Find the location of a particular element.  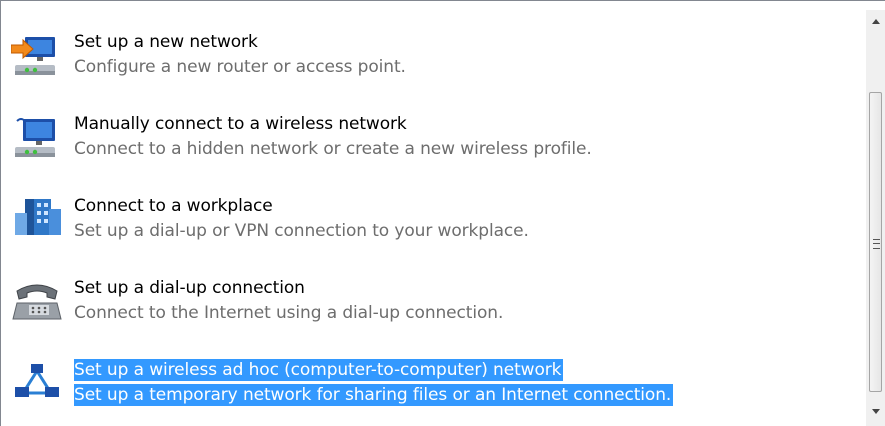

scrollbar-thumb is located at coordinates (875, 242).